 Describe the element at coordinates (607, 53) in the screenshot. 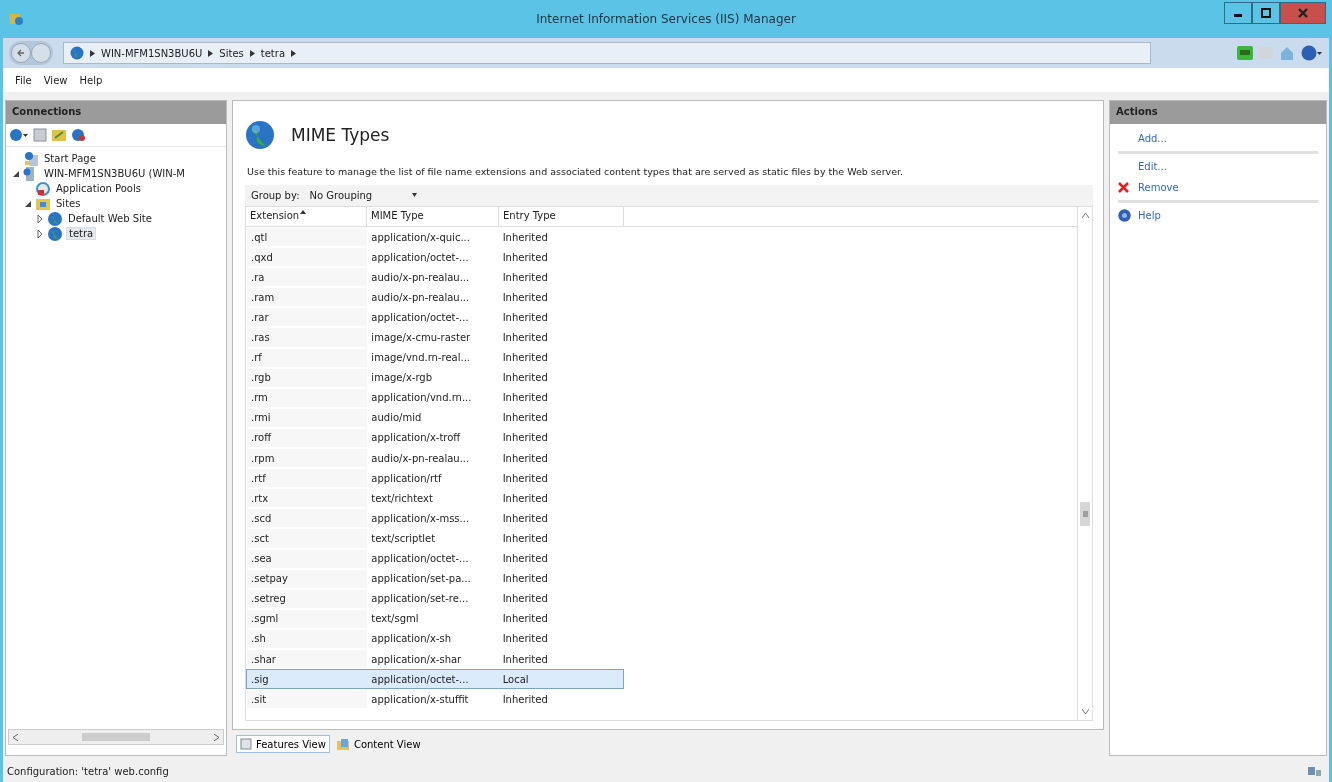

I see `address-bar: WIN-MFM1SN3BU6U Sites tetra` at that location.